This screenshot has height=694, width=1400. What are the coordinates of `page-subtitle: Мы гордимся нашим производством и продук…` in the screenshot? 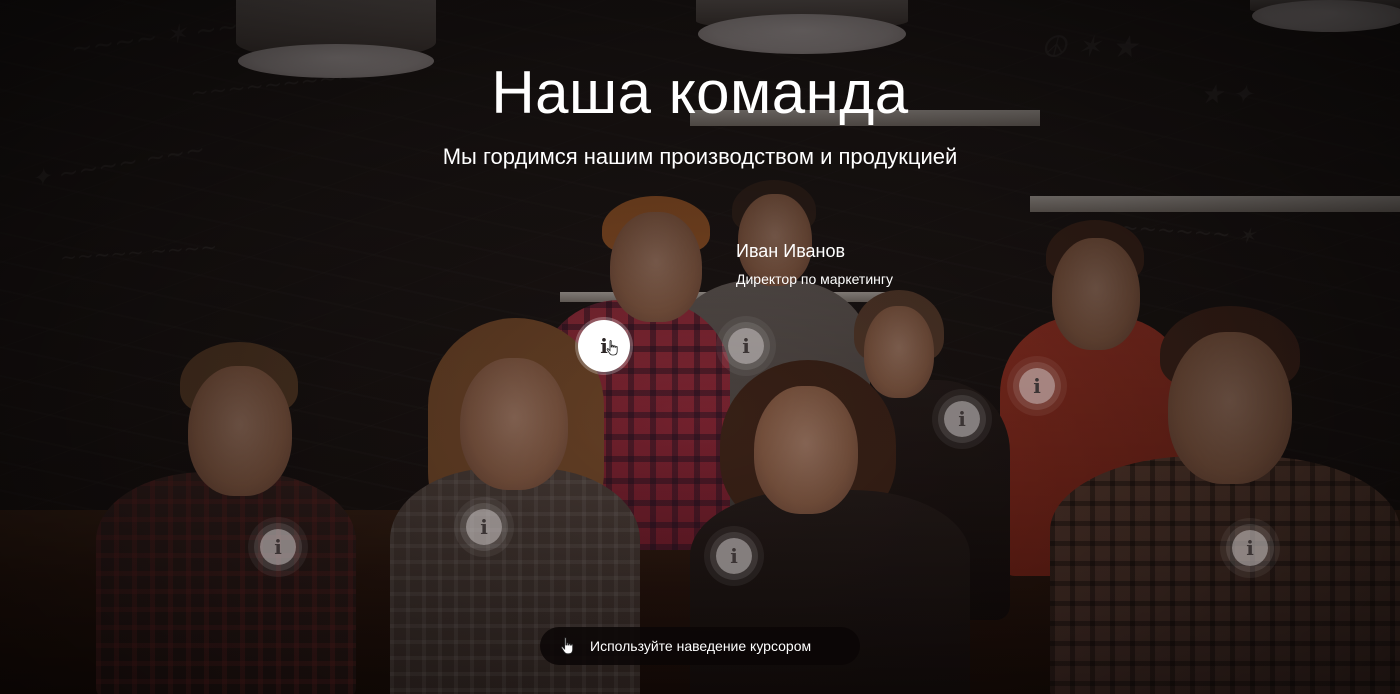 It's located at (700, 156).